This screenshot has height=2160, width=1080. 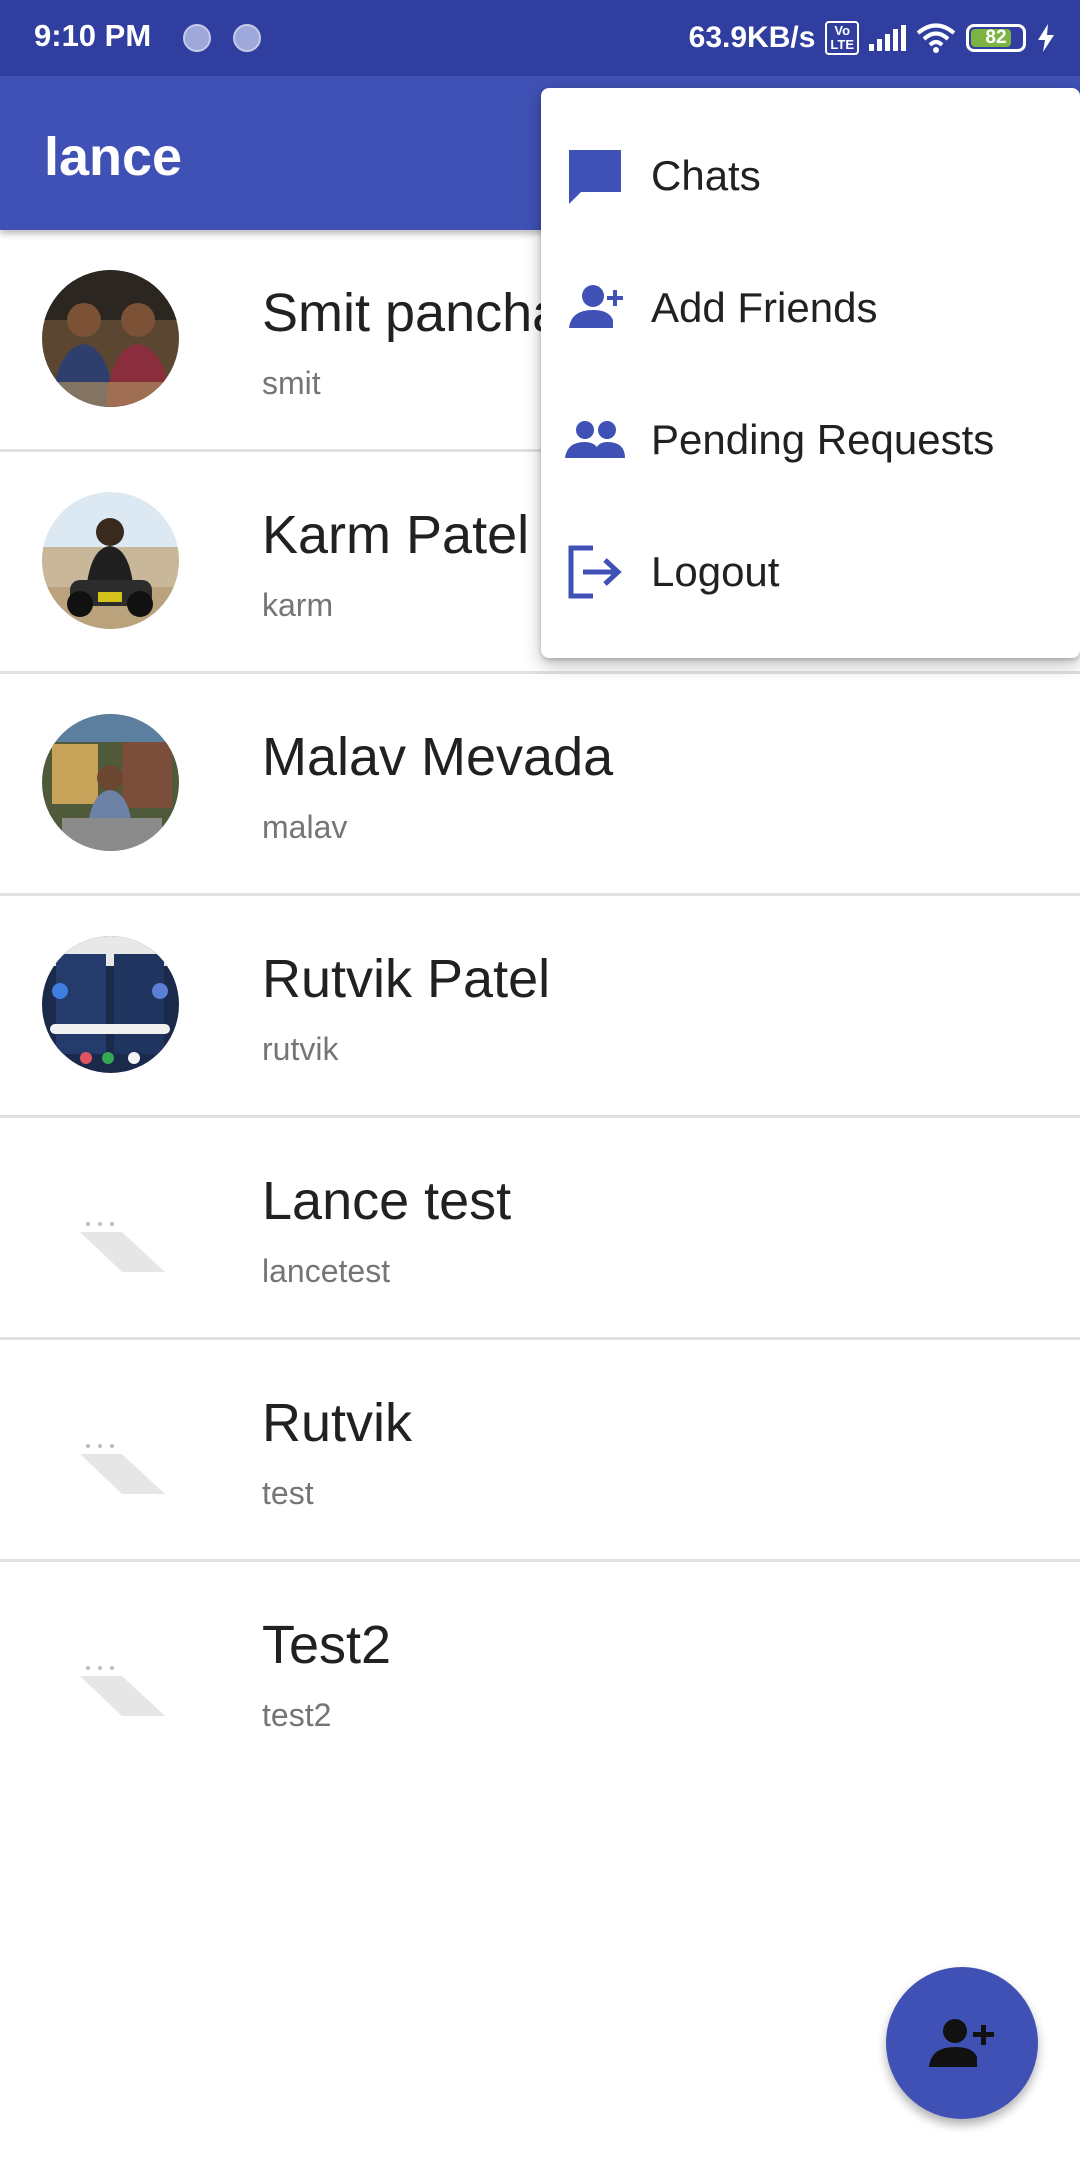 I want to click on contact-username: karm, so click(x=298, y=605).